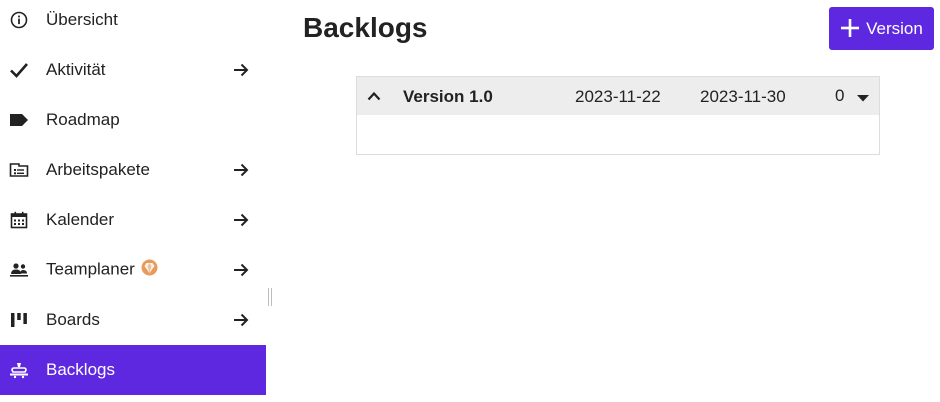 The width and height of the screenshot is (940, 402). What do you see at coordinates (374, 96) in the screenshot?
I see `collapse-chevron-up-icon` at bounding box center [374, 96].